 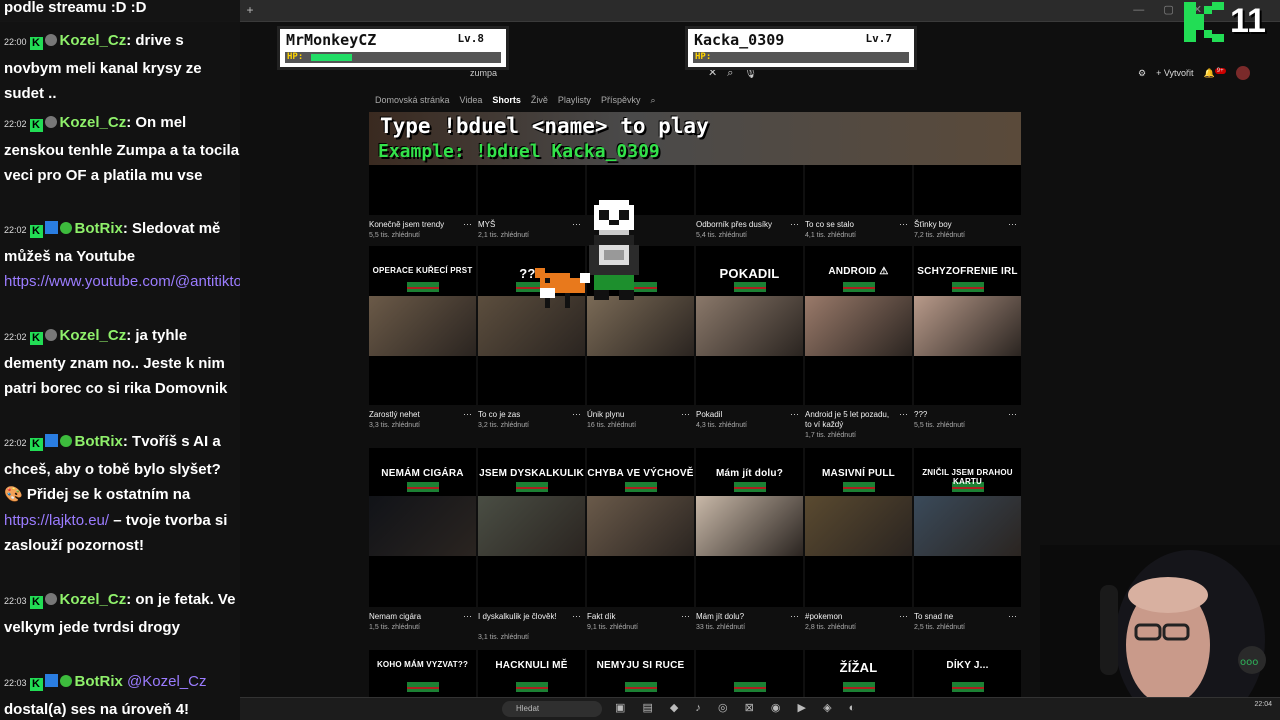 I want to click on tab-posts: Příspěvky, so click(x=621, y=100).